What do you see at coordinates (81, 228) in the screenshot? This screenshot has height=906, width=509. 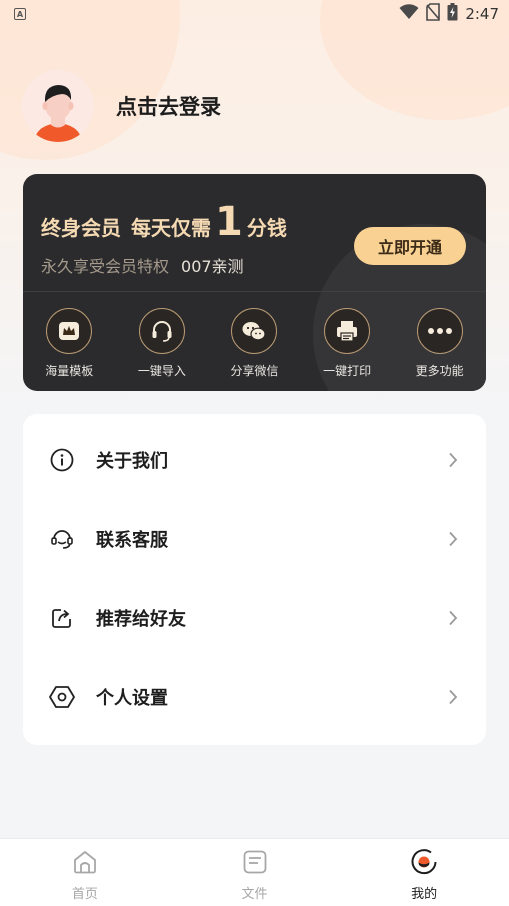 I see `vip-title-prefix: 终身会员` at bounding box center [81, 228].